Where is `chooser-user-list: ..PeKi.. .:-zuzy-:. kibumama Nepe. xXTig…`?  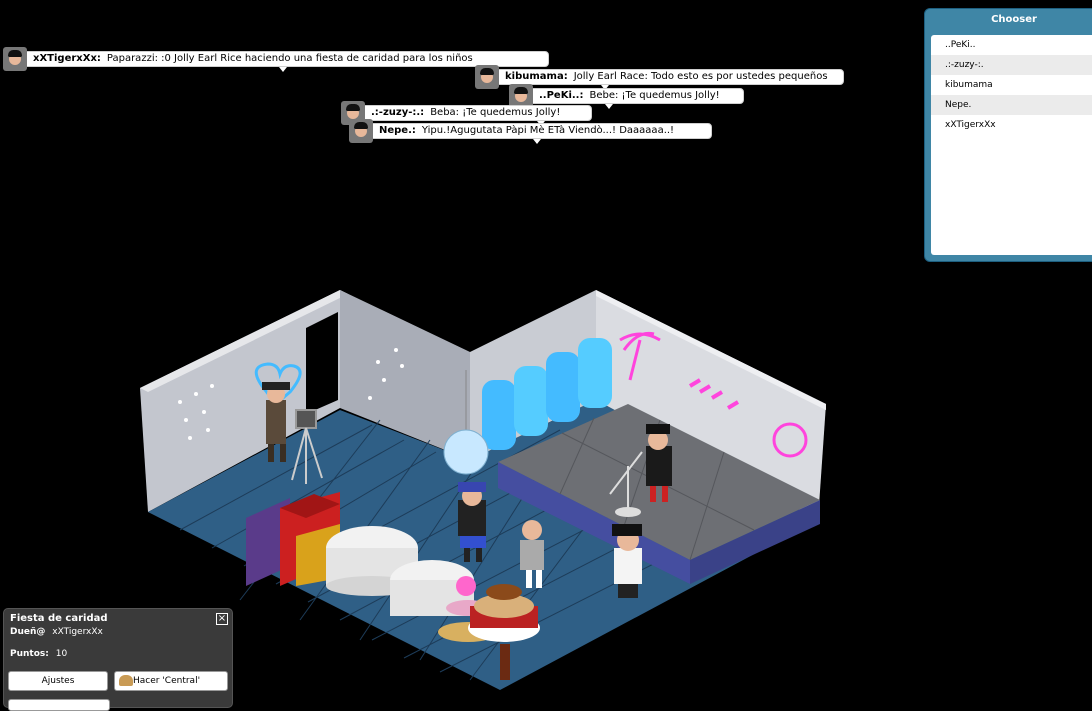
chooser-user-list: ..PeKi.. .:-zuzy-:. kibumama Nepe. xXTig… is located at coordinates (1011, 145).